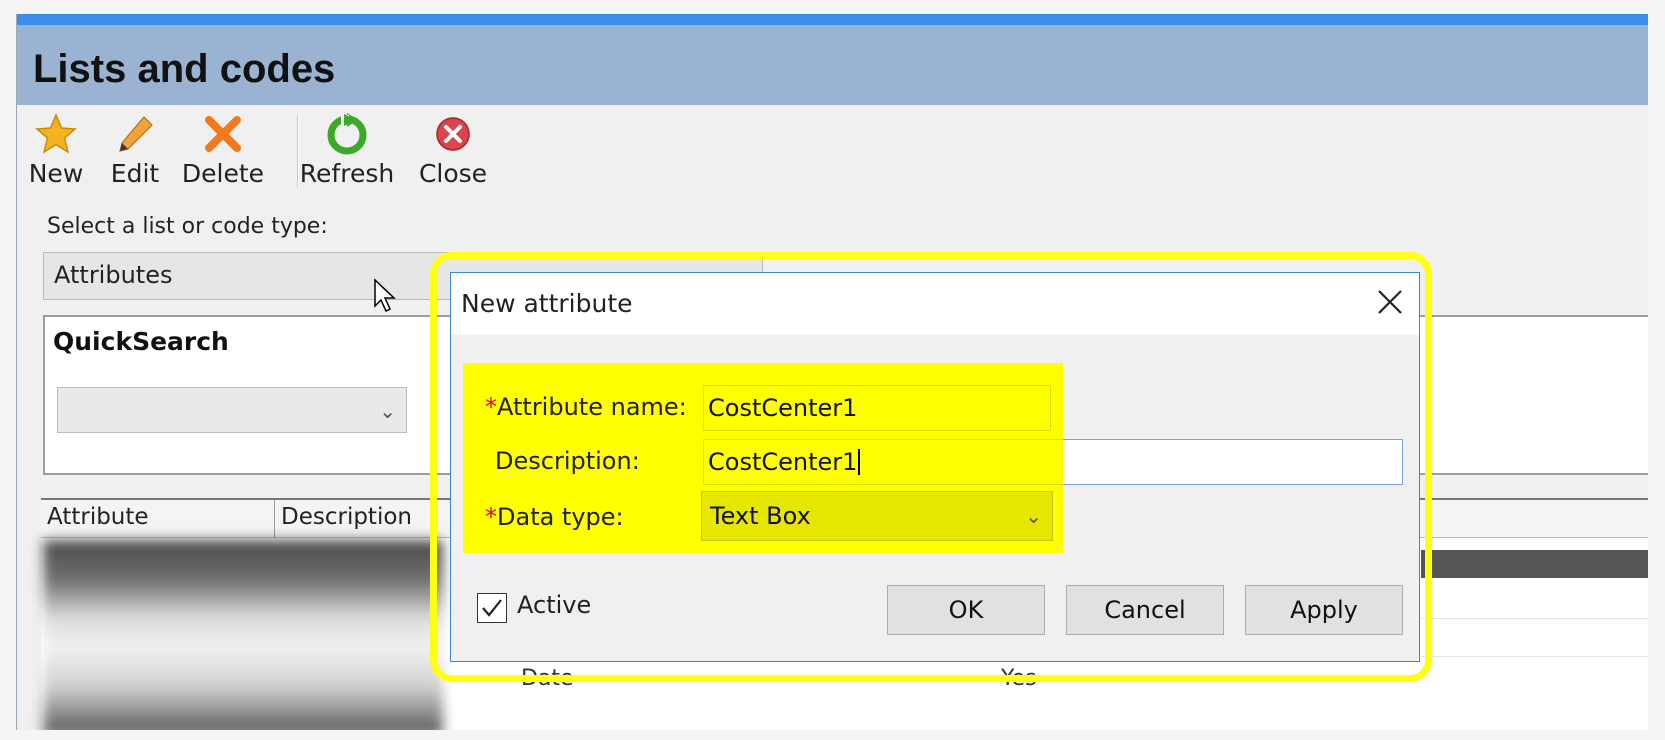 The image size is (1665, 740). I want to click on description-label: Description:, so click(567, 461).